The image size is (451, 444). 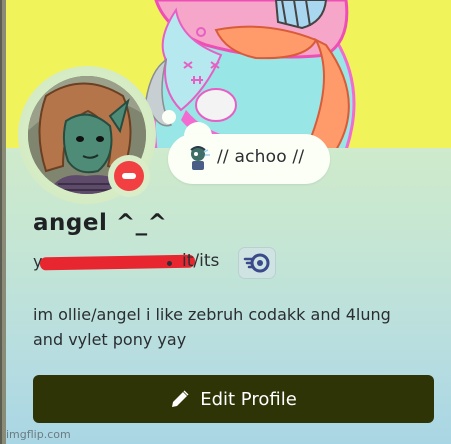 What do you see at coordinates (248, 399) in the screenshot?
I see `edit-profile-label: Edit Profile` at bounding box center [248, 399].